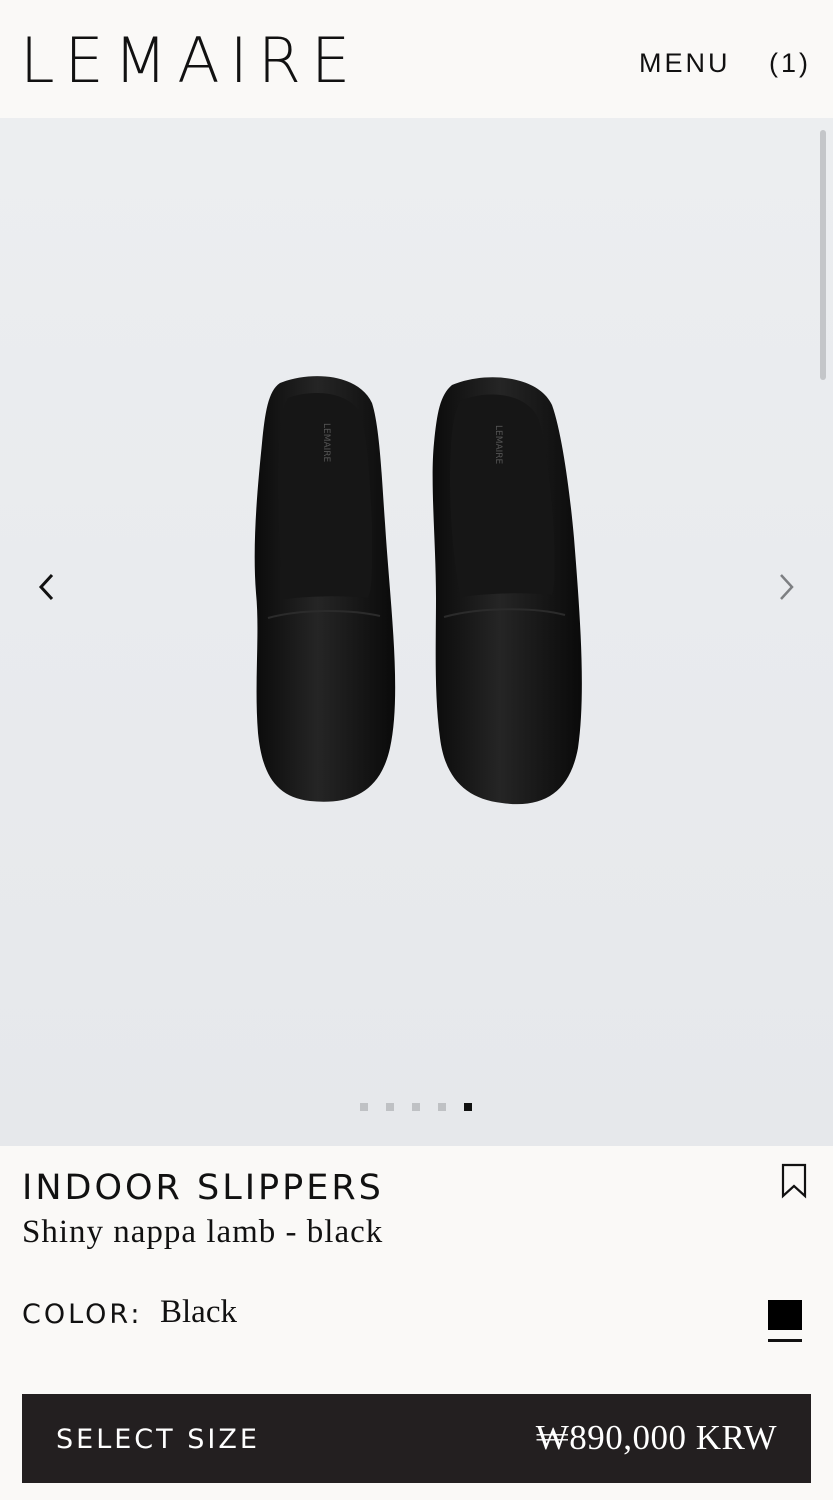 This screenshot has width=833, height=1500. What do you see at coordinates (416, 1438) in the screenshot?
I see `select-size-button: SELECT SIZE ₩890,000 KRW` at bounding box center [416, 1438].